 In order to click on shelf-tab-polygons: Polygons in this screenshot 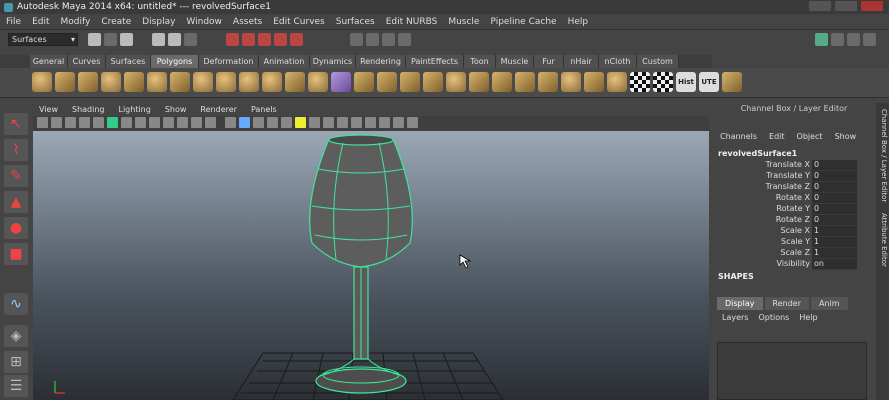, I will do `click(175, 61)`.